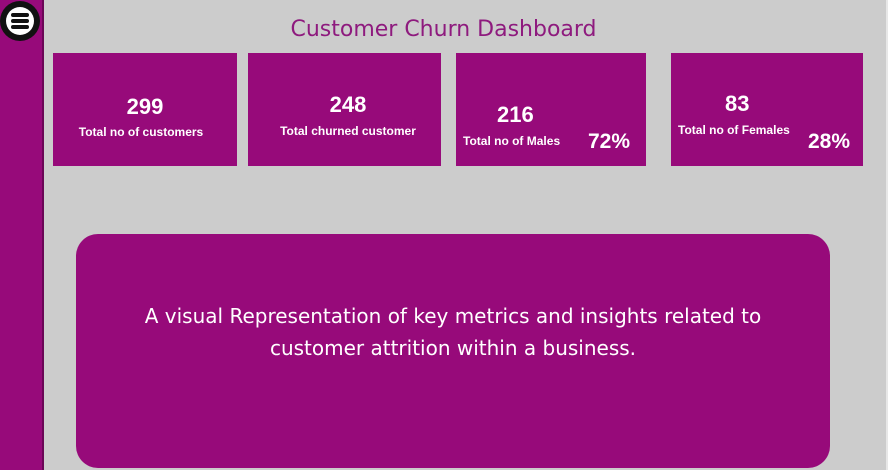  What do you see at coordinates (141, 132) in the screenshot?
I see `kpi-label: Total no of customers` at bounding box center [141, 132].